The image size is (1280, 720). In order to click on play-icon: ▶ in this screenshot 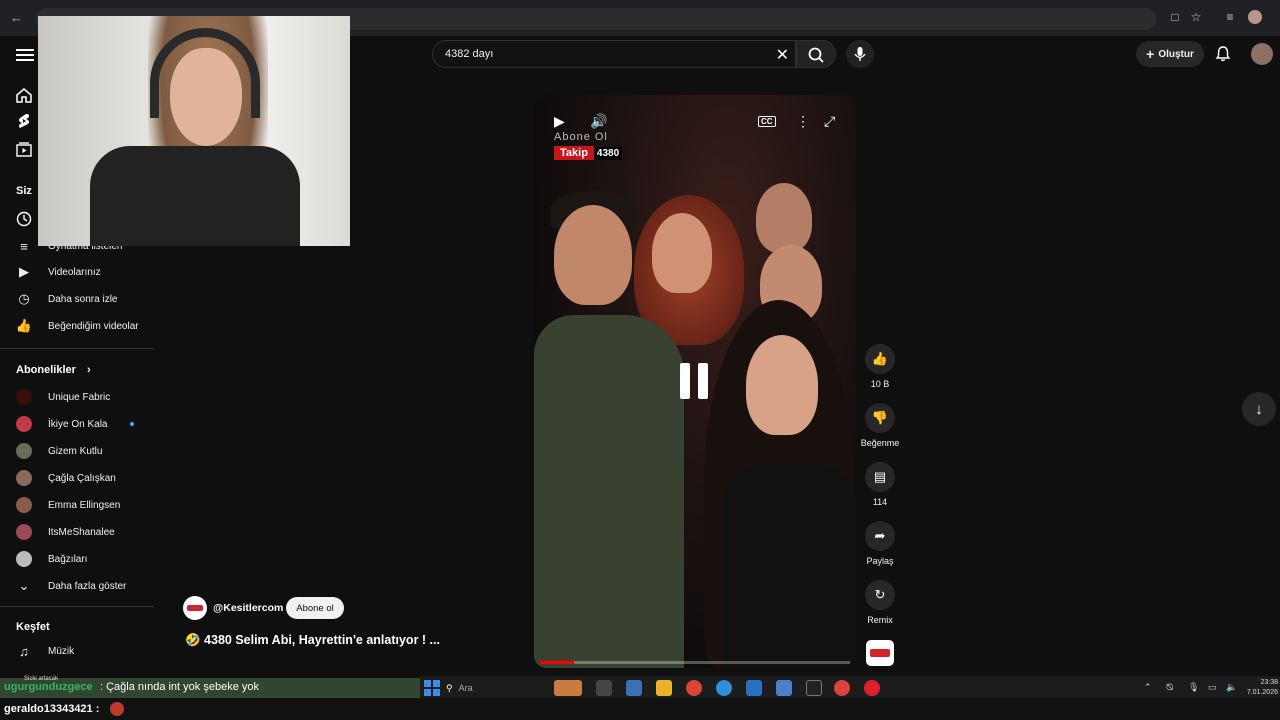, I will do `click(559, 121)`.